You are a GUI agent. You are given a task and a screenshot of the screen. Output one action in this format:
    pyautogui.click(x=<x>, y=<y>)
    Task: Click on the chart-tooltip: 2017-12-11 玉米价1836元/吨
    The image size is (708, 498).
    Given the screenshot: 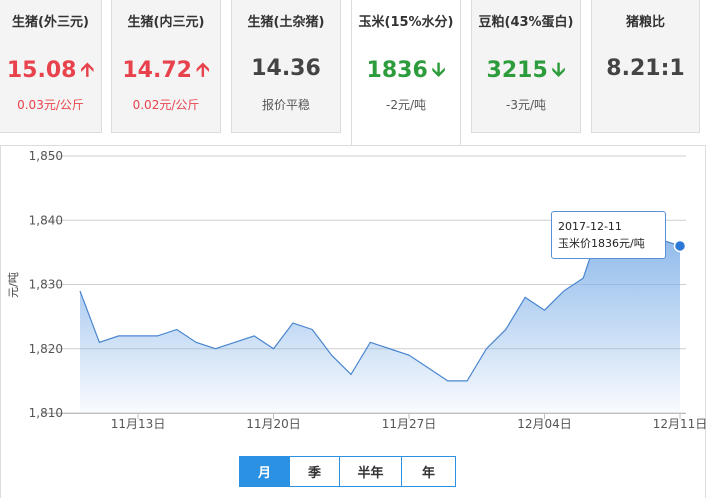 What is the action you would take?
    pyautogui.click(x=608, y=235)
    